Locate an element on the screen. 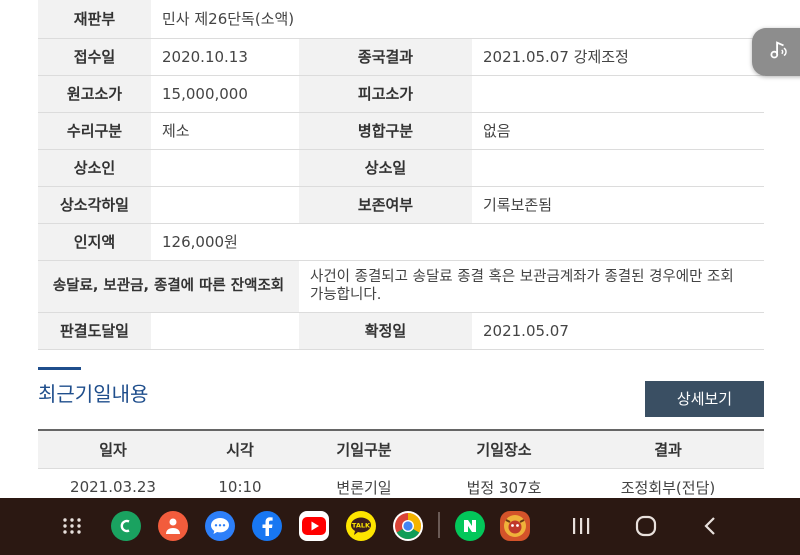 The image size is (800, 555). phone-app-icon is located at coordinates (126, 526).